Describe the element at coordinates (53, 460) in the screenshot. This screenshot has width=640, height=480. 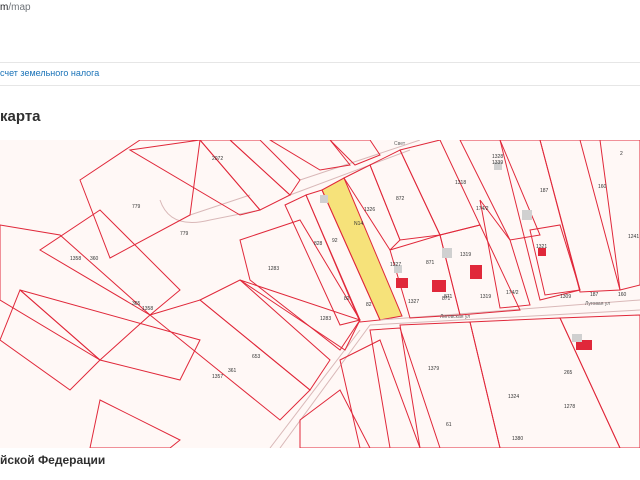
I see `footer-heading: йской Федерации` at that location.